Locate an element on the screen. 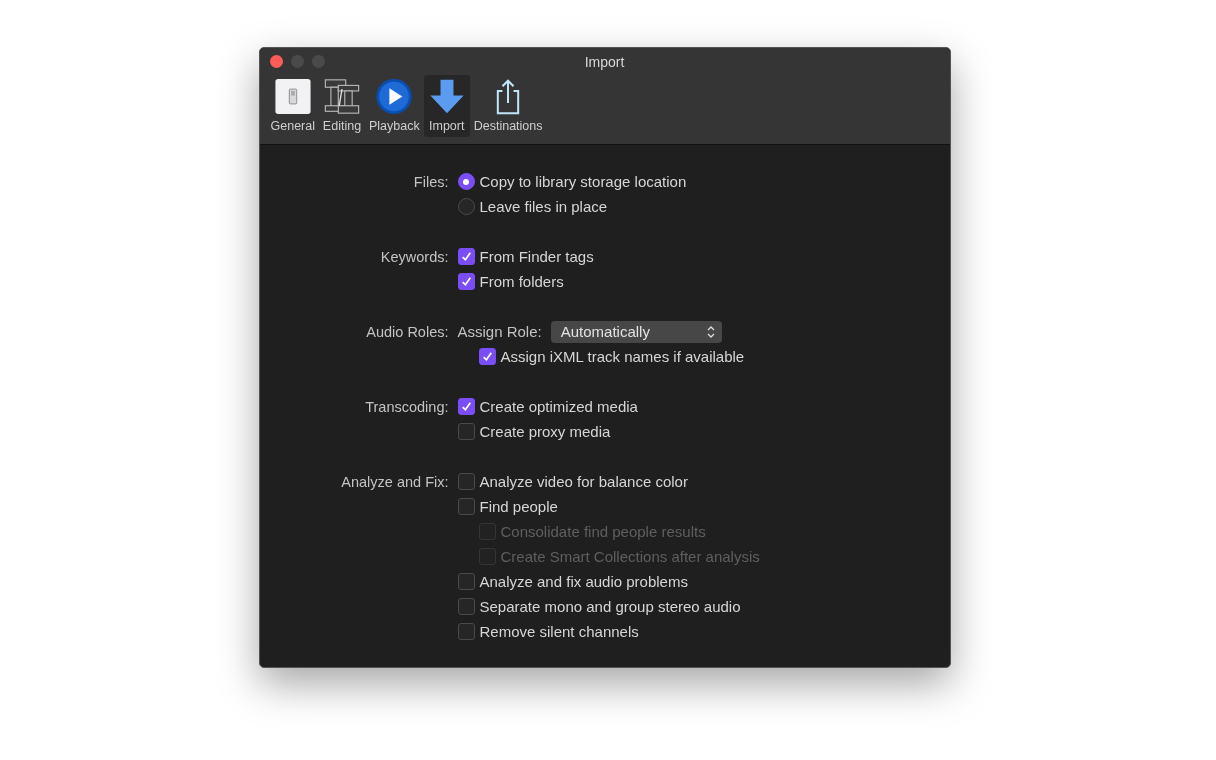 The image size is (1216, 760). toolbar-tab: Import is located at coordinates (446, 106).